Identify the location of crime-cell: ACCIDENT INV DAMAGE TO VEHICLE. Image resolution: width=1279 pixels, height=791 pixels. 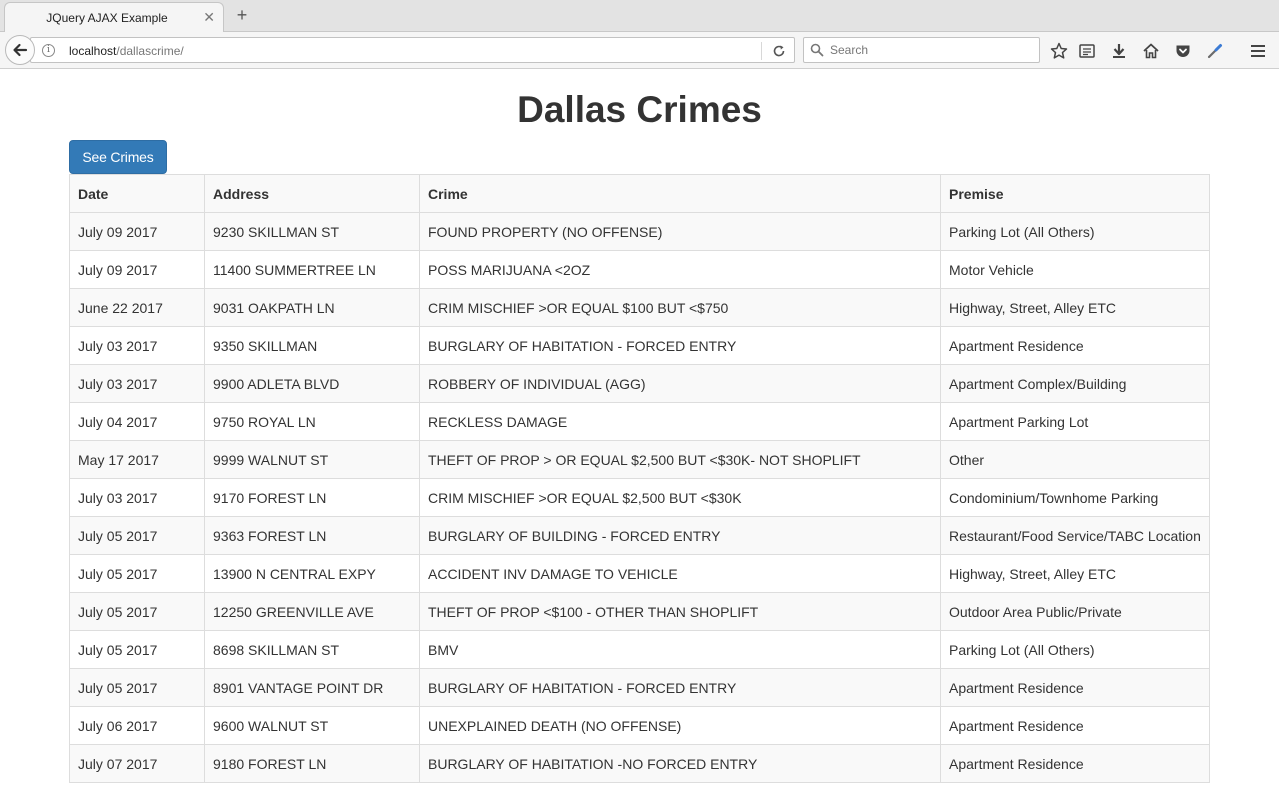
(680, 573).